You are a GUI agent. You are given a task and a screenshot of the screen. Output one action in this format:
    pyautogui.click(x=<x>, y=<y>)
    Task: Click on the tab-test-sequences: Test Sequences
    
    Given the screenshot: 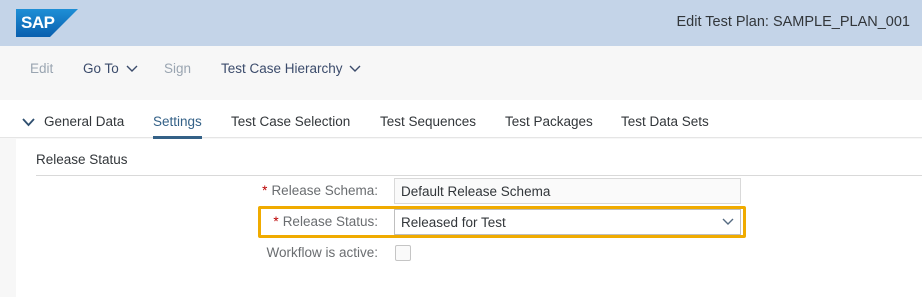 What is the action you would take?
    pyautogui.click(x=428, y=121)
    